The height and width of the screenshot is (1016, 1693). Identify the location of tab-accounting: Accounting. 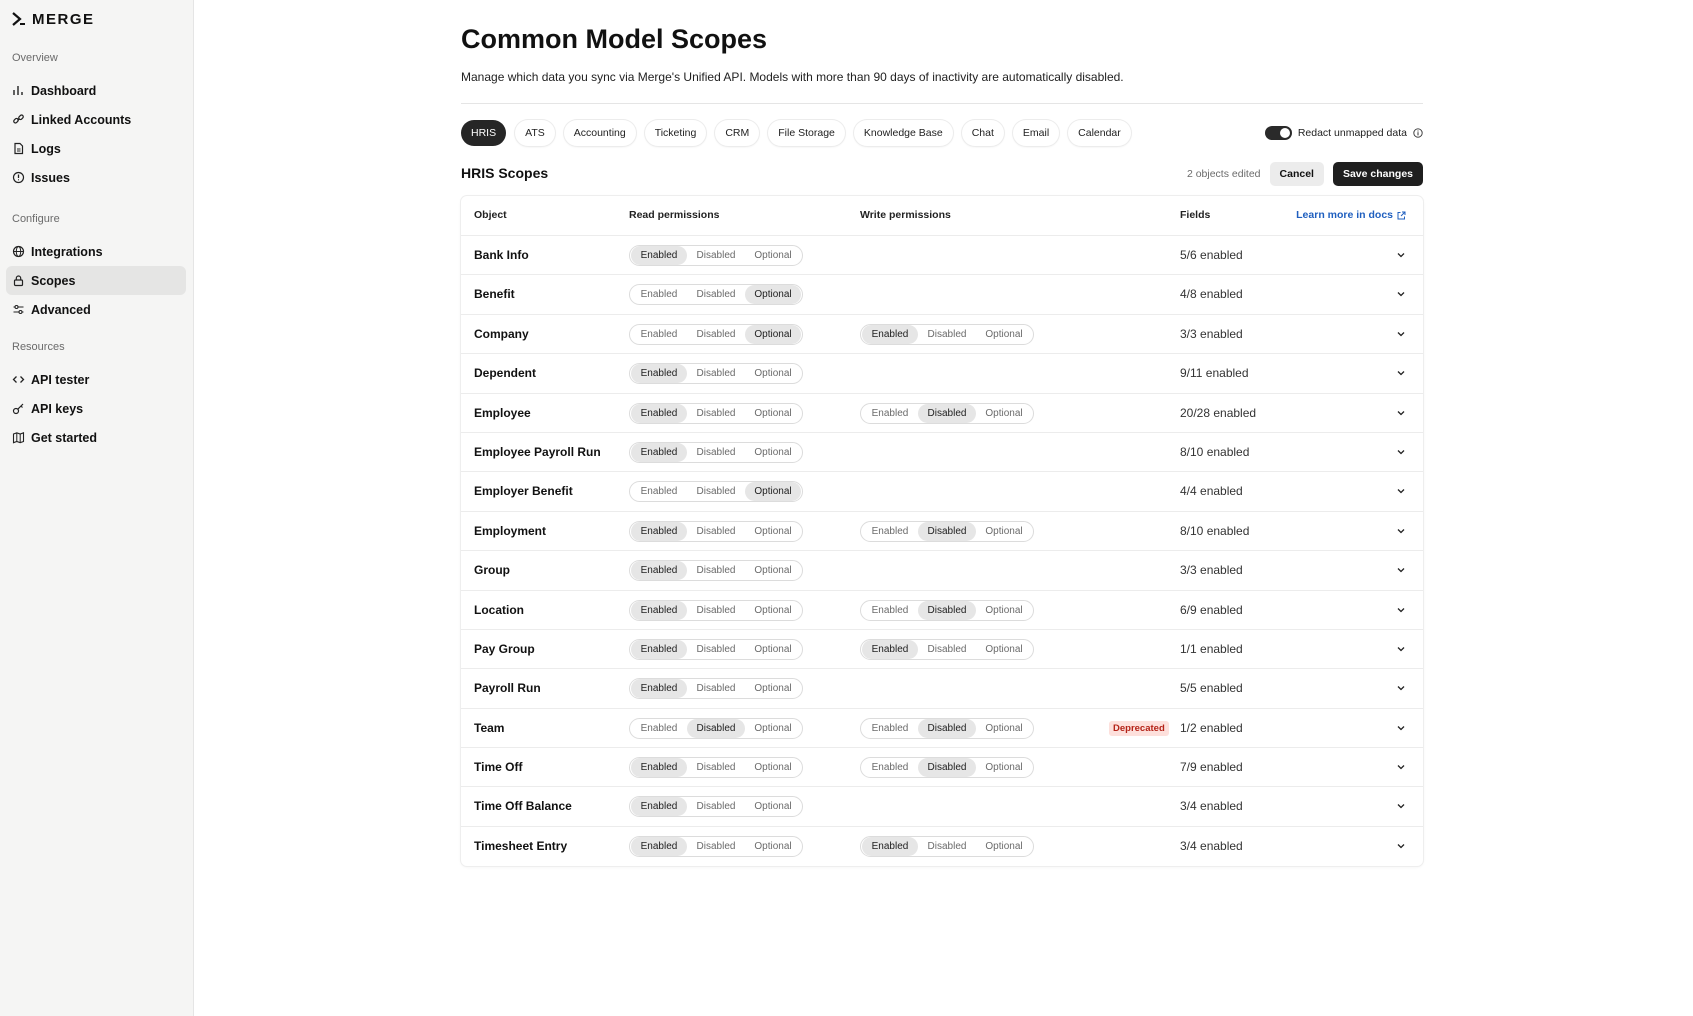
(599, 133).